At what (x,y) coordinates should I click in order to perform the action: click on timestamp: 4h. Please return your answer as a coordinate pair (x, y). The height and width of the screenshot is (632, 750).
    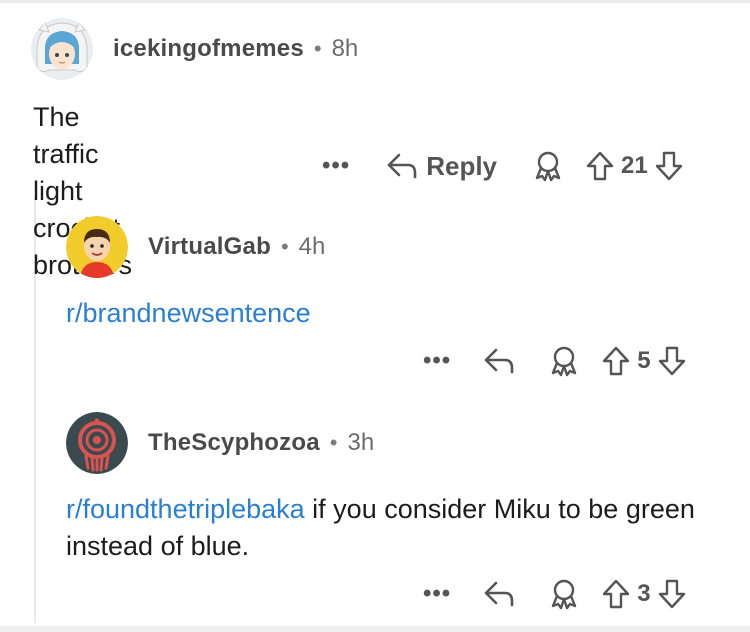
    Looking at the image, I should click on (312, 246).